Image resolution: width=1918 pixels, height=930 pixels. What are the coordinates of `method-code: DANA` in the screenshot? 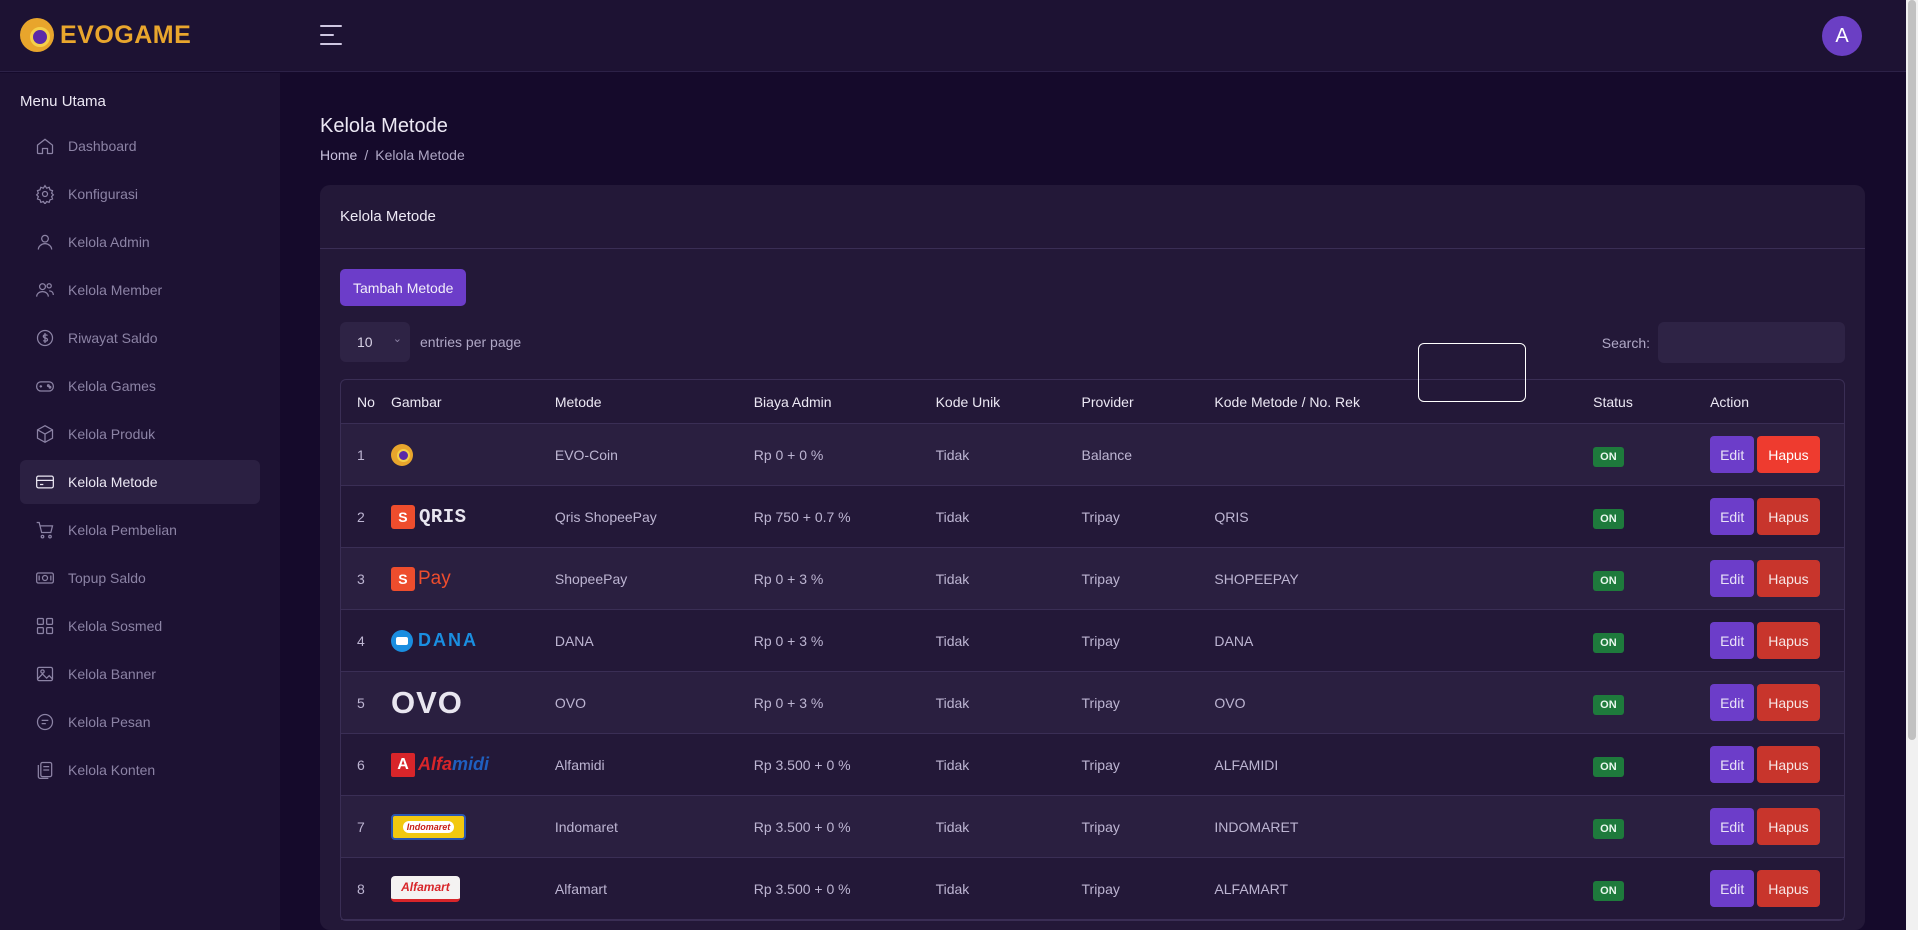 It's located at (1234, 640).